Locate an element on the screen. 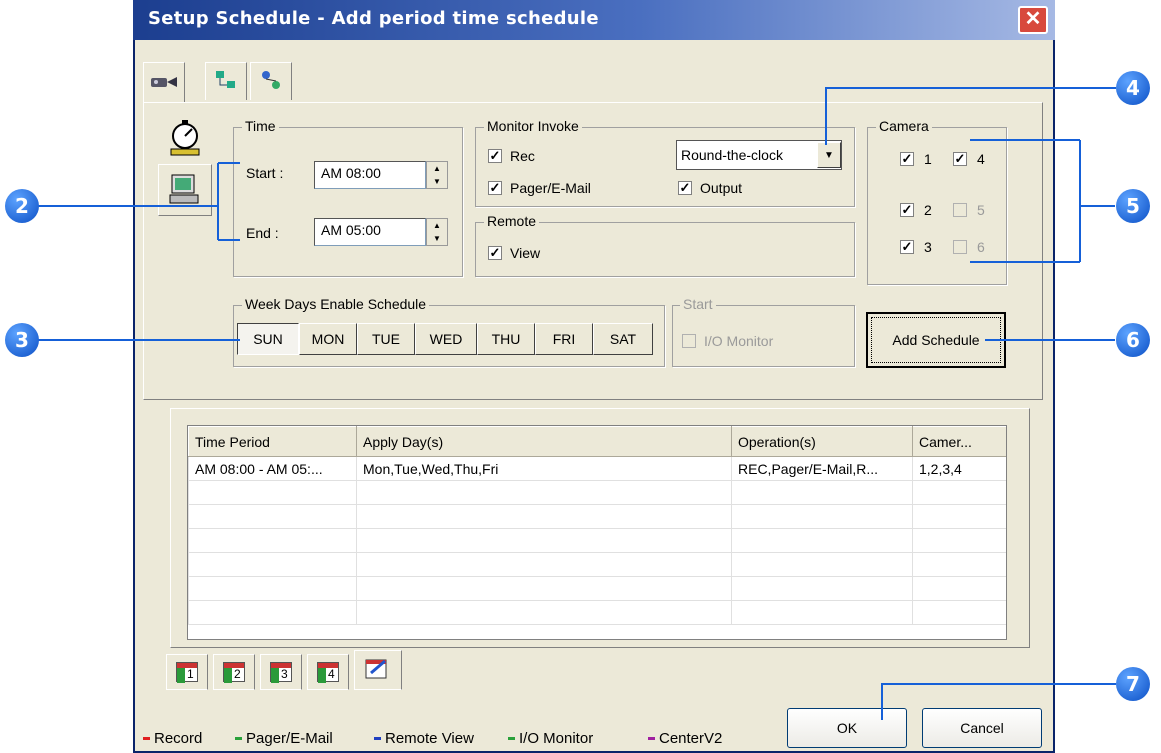 This screenshot has height=753, width=1161. callout-marker: 6 is located at coordinates (1133, 340).